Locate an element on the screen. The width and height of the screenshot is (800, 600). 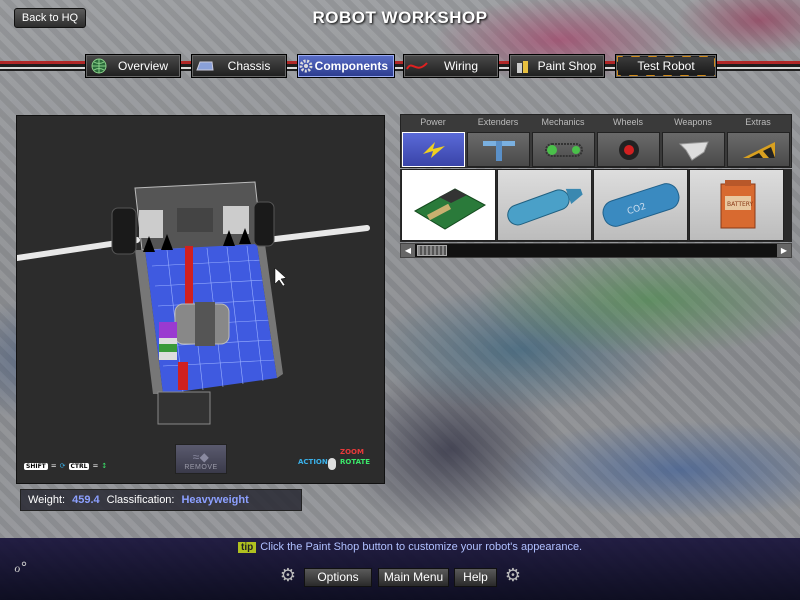
category-extras is located at coordinates (758, 149).